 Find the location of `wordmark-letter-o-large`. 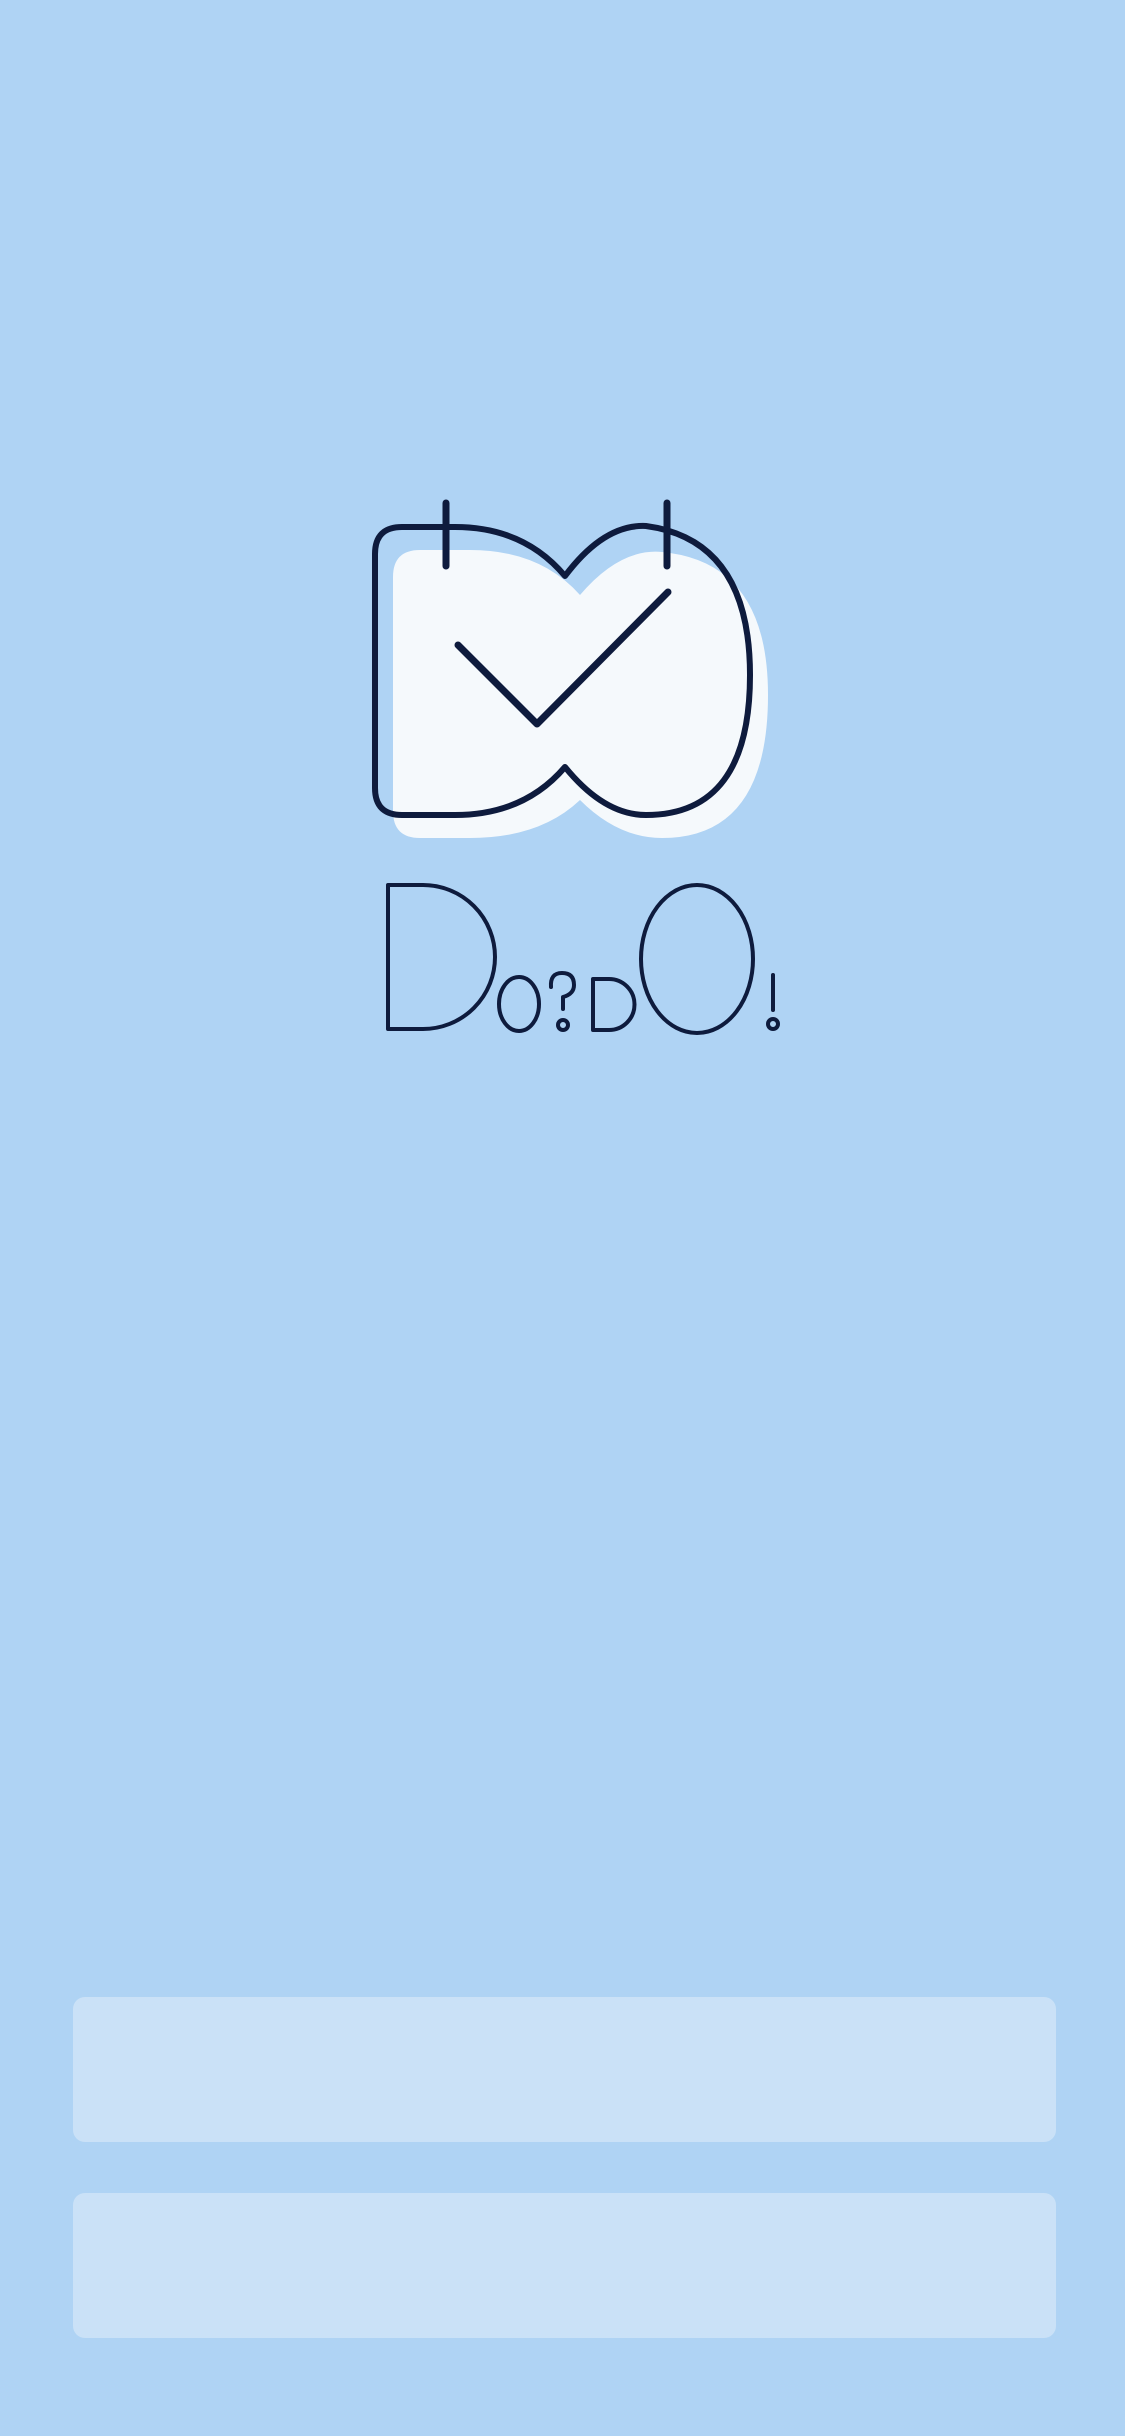

wordmark-letter-o-large is located at coordinates (697, 959).